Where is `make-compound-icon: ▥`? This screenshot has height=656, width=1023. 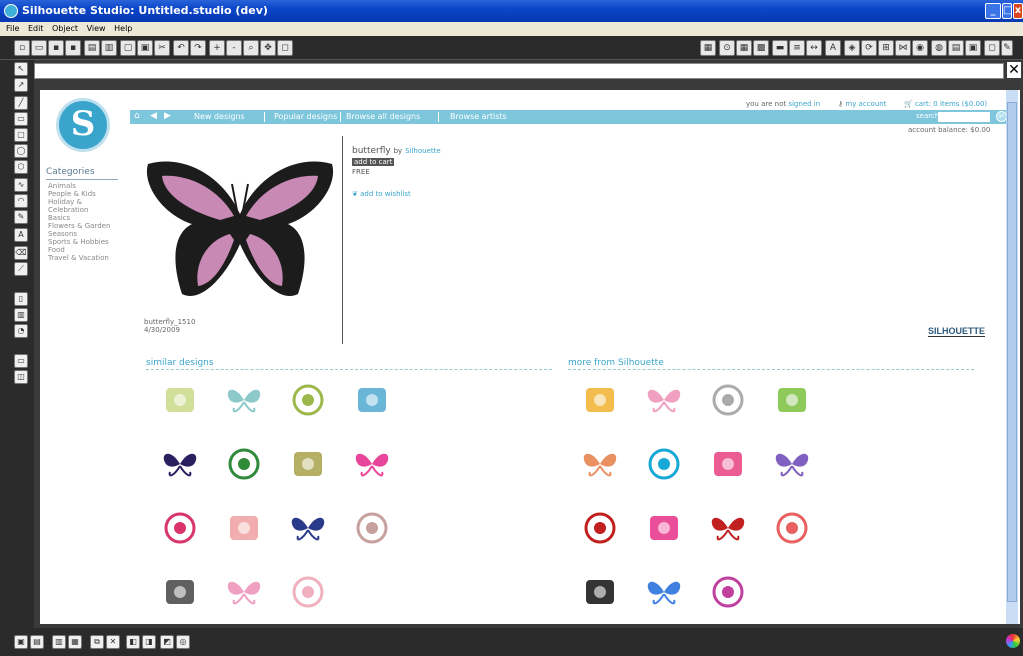 make-compound-icon: ▥ is located at coordinates (59, 642).